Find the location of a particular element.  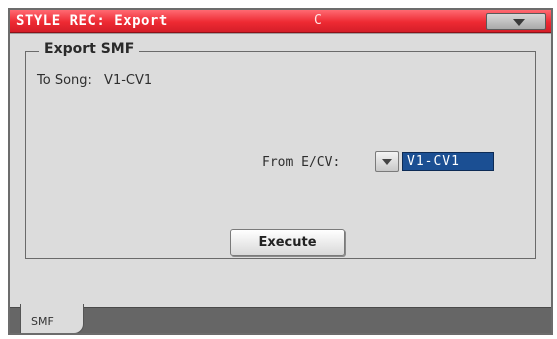

from-ecv-dropdown: V1-CV1 is located at coordinates (436, 161).